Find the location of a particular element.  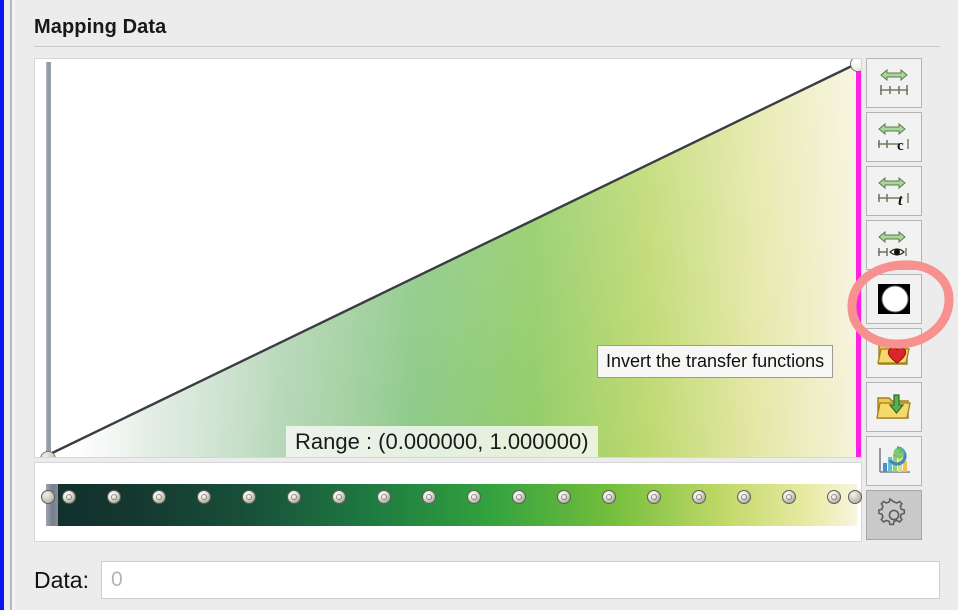

transfer-function-settings-button is located at coordinates (894, 515).